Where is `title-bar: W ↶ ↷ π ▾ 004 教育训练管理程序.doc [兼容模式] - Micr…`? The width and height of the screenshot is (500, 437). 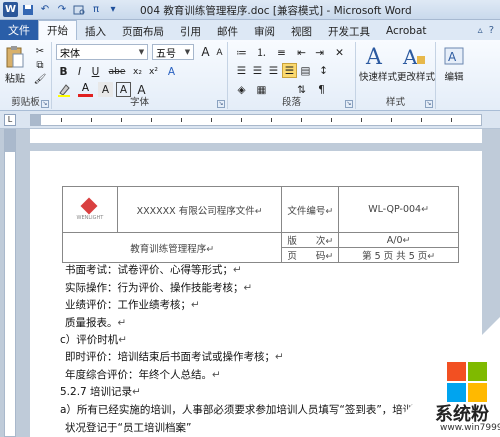
title-bar: W ↶ ↷ π ▾ 004 教育训练管理程序.doc [兼容模式] - Micr… is located at coordinates (250, 10).